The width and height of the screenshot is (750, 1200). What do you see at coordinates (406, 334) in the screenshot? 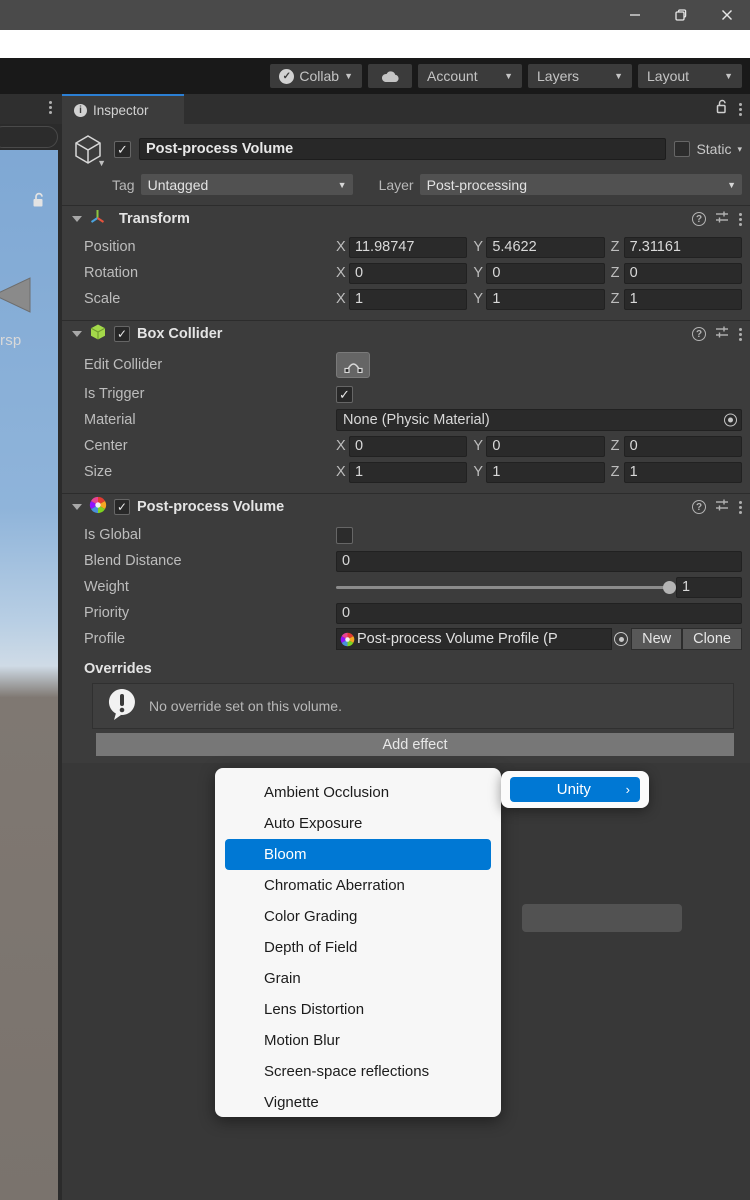
I see `component-header: ✓ Box Collider ?` at bounding box center [406, 334].